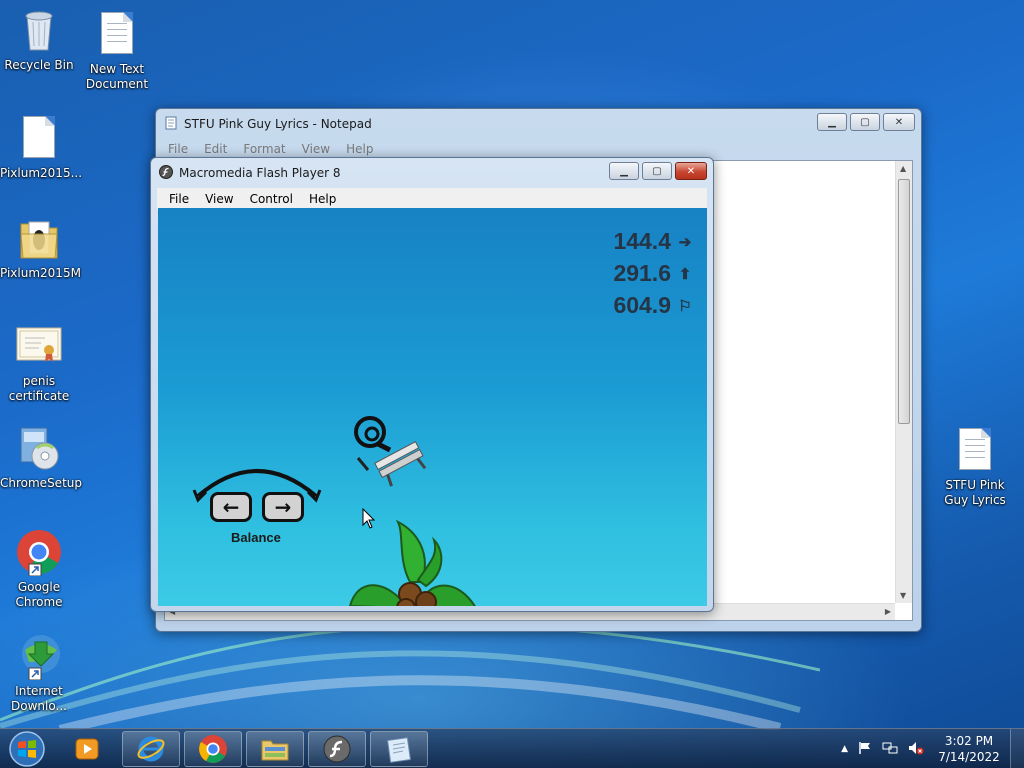 This screenshot has height=768, width=1024. I want to click on right-arrow-icon: →, so click(283, 507).